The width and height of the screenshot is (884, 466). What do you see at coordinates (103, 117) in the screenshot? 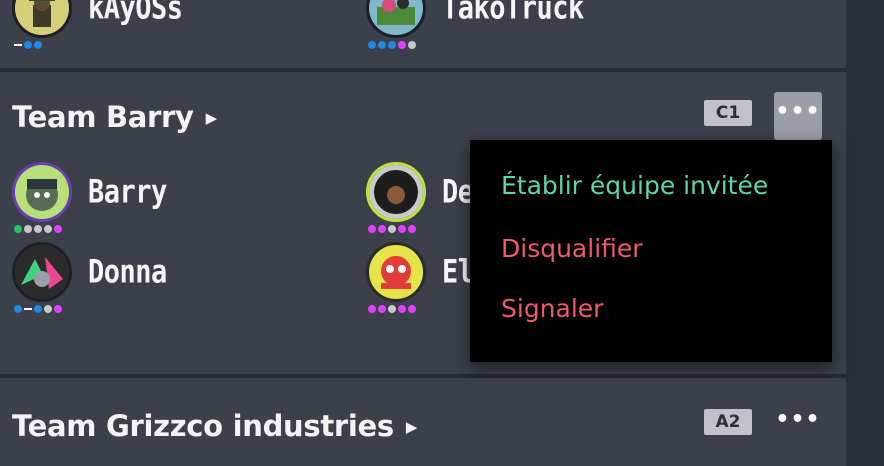
I see `team-name: Team Barry` at bounding box center [103, 117].